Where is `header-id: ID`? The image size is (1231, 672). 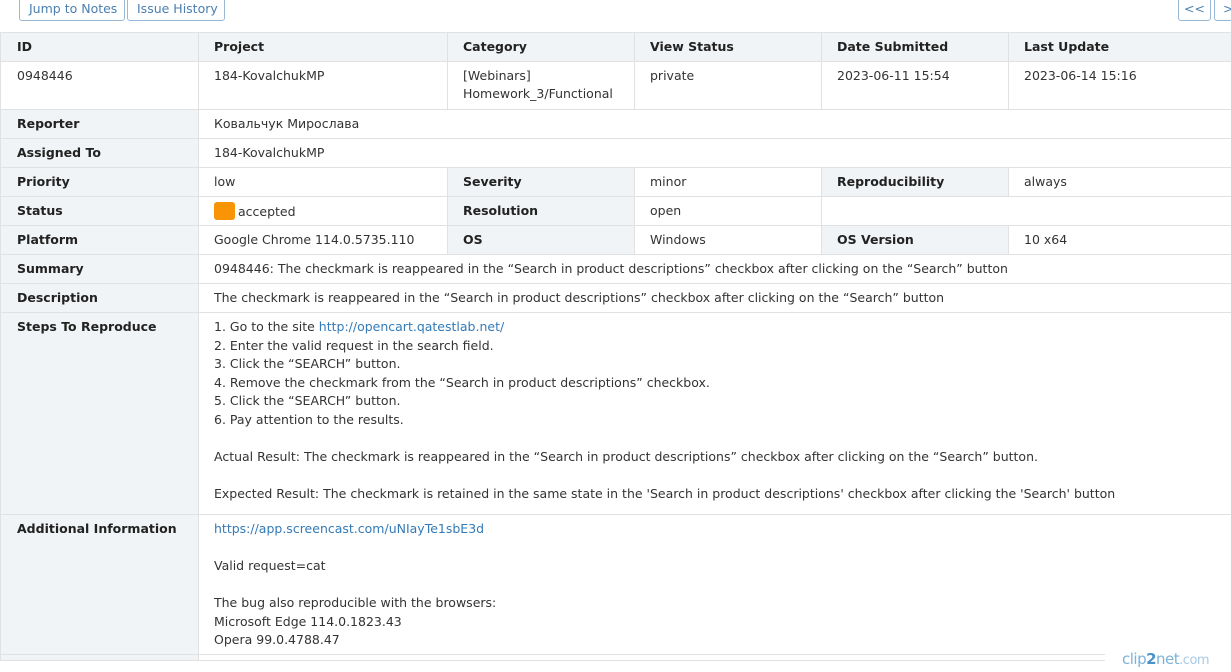
header-id: ID is located at coordinates (100, 47).